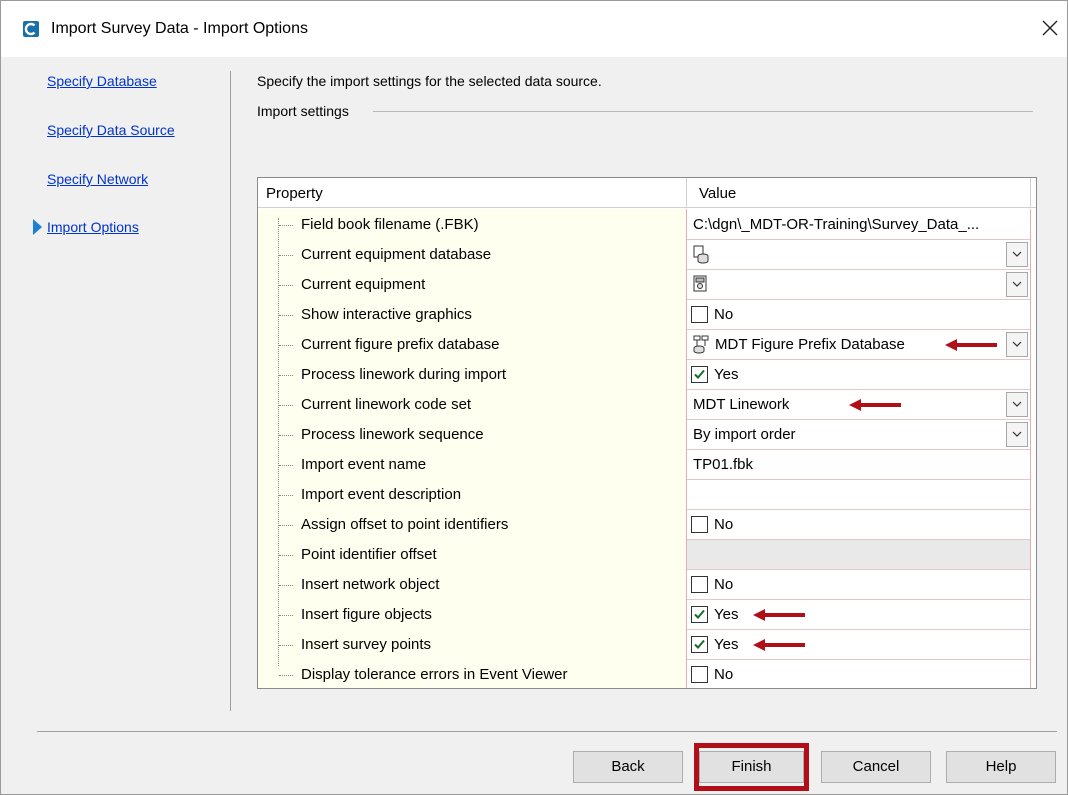 The height and width of the screenshot is (795, 1068). What do you see at coordinates (644, 585) in the screenshot?
I see `grid-row-insert-network: Insert network object No` at bounding box center [644, 585].